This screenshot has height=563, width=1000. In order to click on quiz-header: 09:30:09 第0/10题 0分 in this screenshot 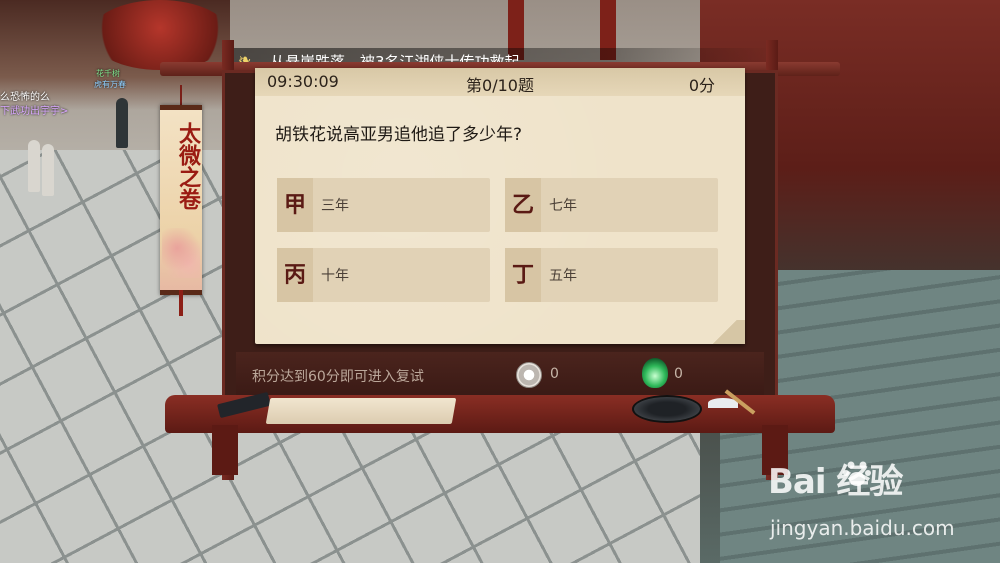, I will do `click(500, 82)`.